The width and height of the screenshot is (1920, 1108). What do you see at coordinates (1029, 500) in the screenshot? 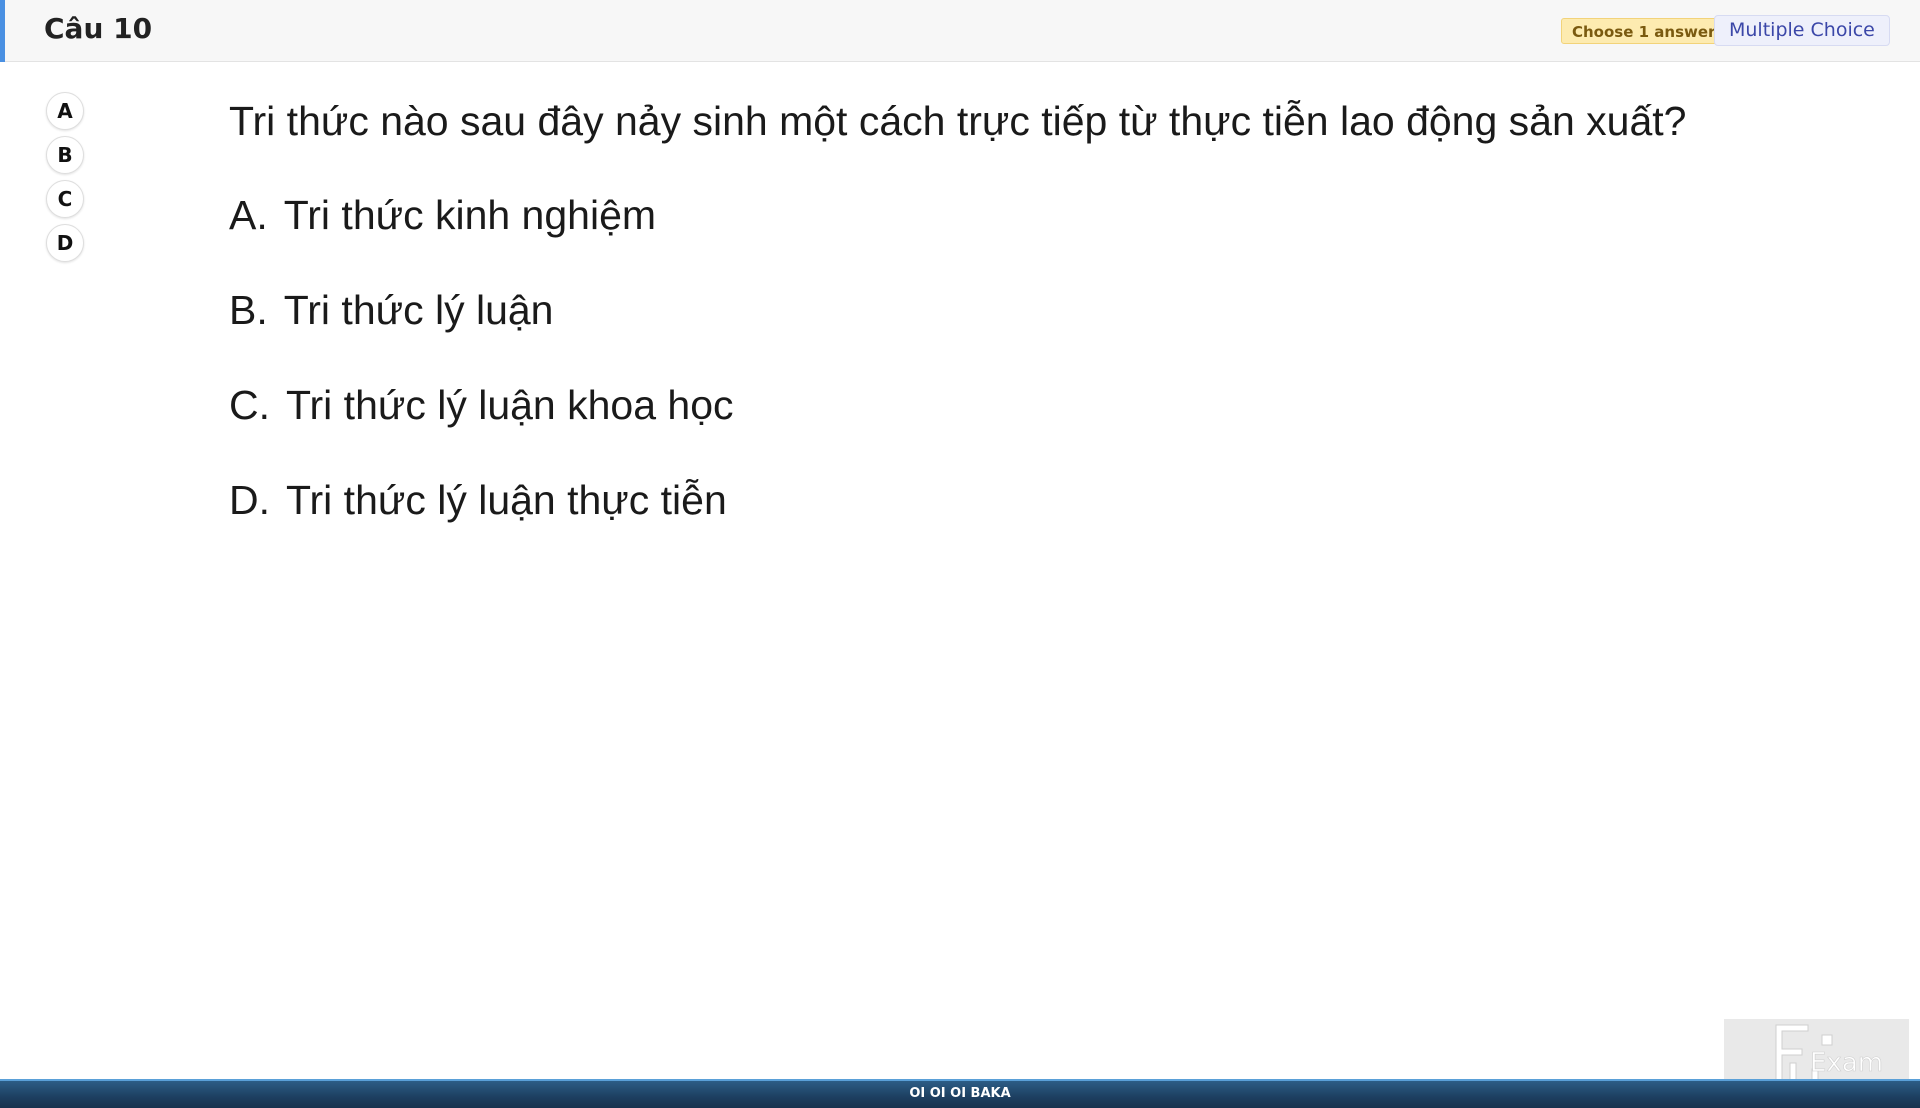
I see `option-d: D. Tri thức lý luận thực tiễn` at bounding box center [1029, 500].